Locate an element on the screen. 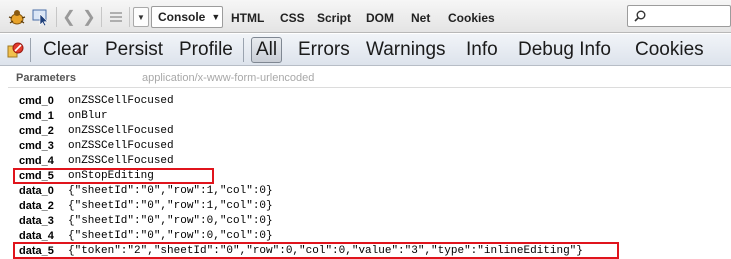  profile-button: Profile is located at coordinates (206, 50).